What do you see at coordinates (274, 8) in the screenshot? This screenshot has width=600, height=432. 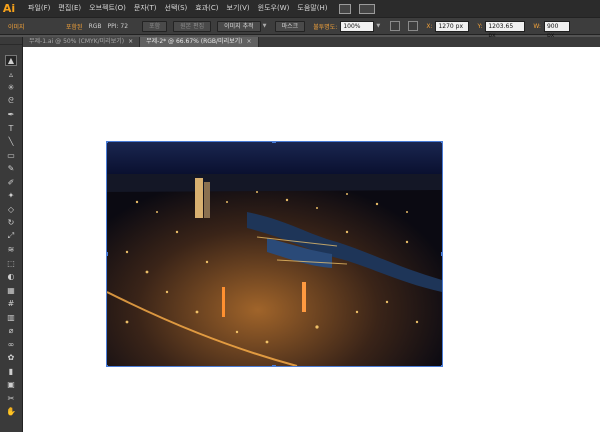 I see `menu-window: 윈도우(W)` at bounding box center [274, 8].